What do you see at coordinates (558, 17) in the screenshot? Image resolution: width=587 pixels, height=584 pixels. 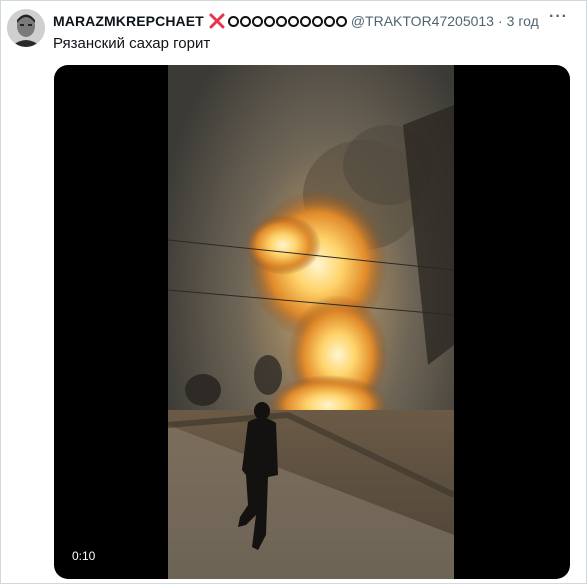 I see `more-options-icon: ···` at bounding box center [558, 17].